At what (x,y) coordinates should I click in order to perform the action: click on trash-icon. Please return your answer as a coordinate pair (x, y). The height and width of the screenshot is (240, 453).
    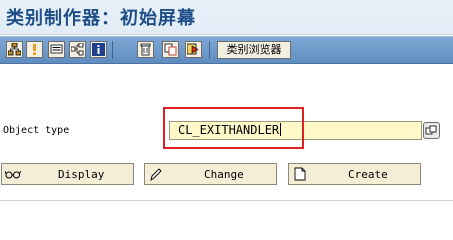
    Looking at the image, I should click on (145, 49).